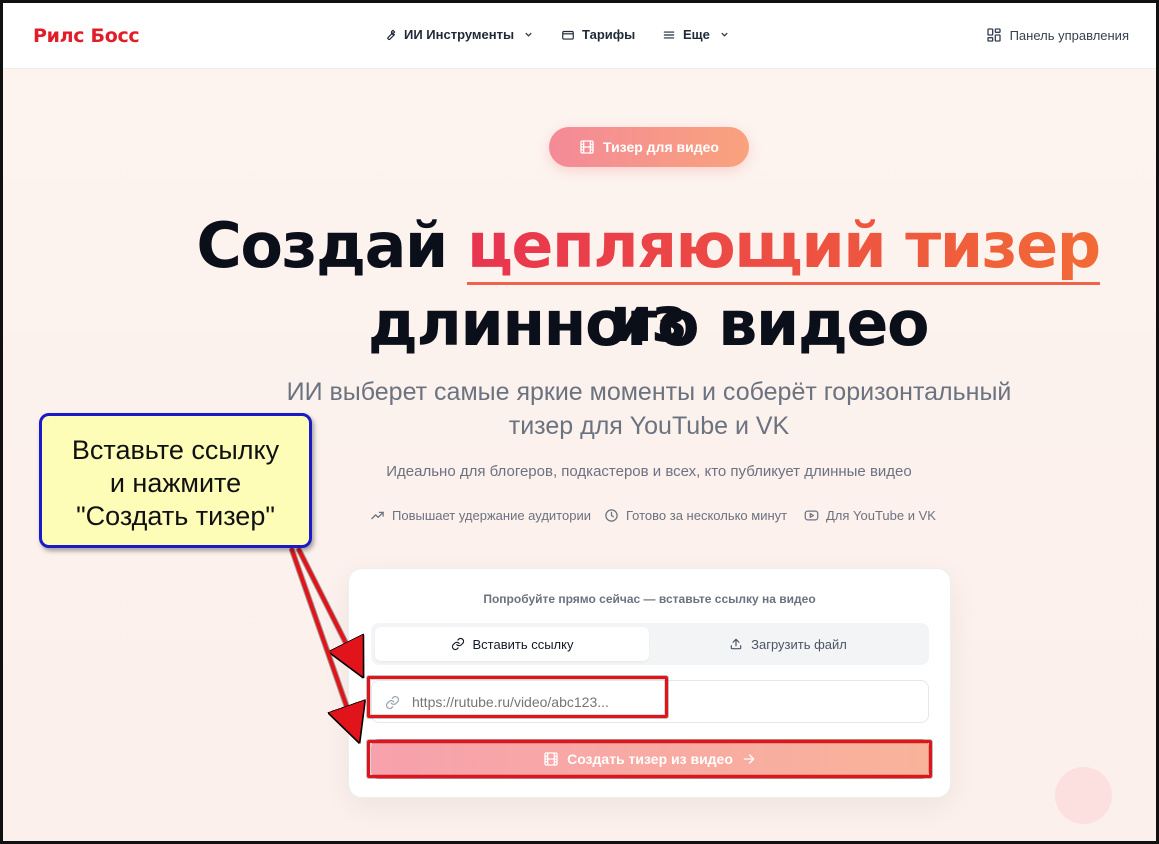 This screenshot has width=1159, height=844. I want to click on callout-line-2: и нажмите, so click(175, 483).